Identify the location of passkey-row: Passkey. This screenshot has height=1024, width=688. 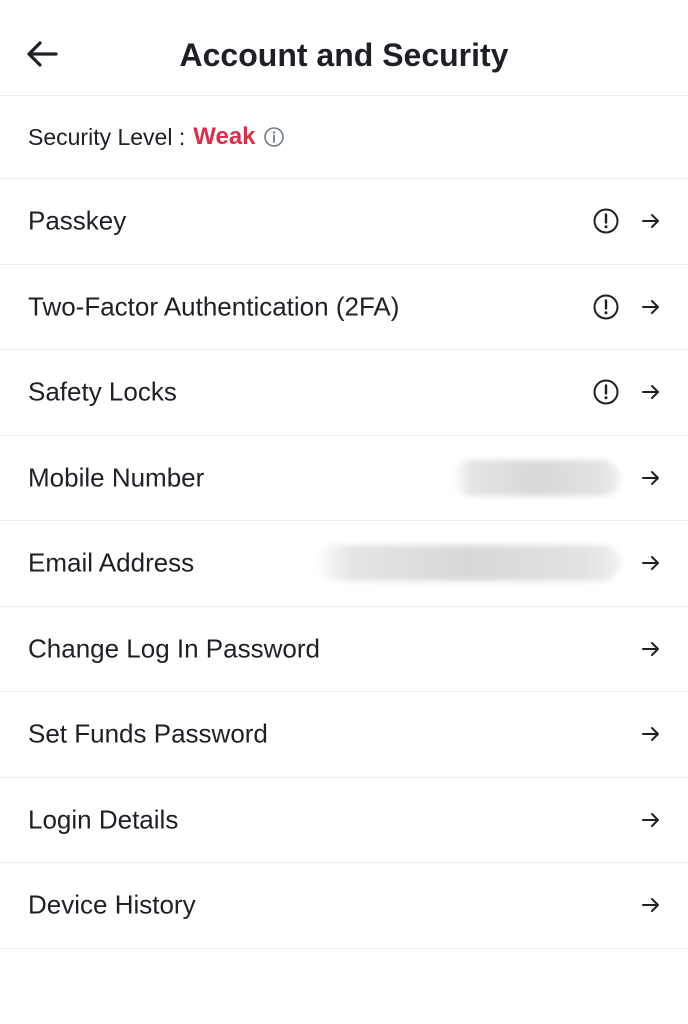
(344, 222).